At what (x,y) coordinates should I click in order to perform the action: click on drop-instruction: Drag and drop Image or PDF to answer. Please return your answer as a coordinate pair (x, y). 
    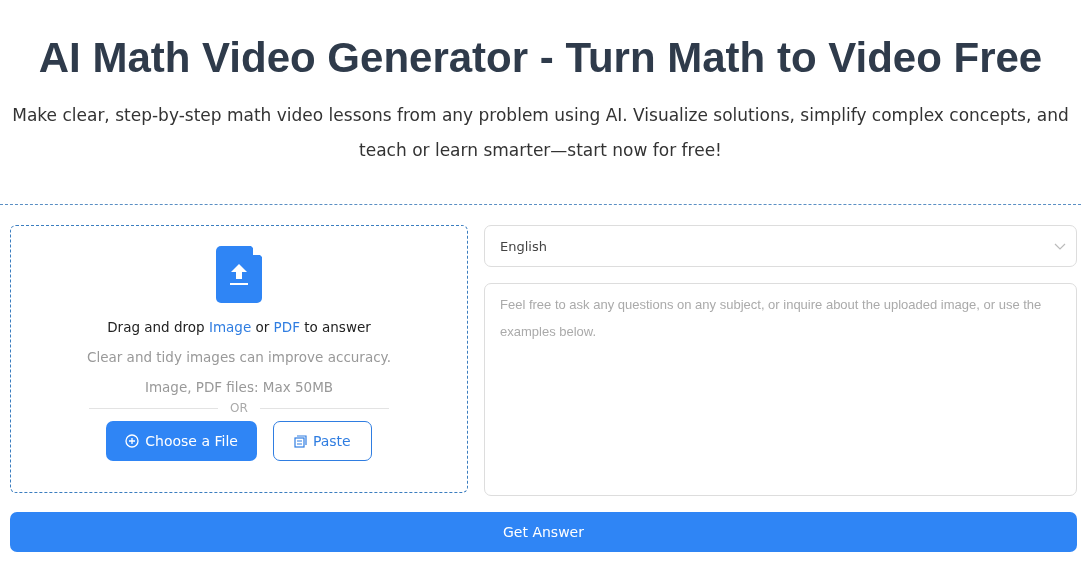
    Looking at the image, I should click on (239, 327).